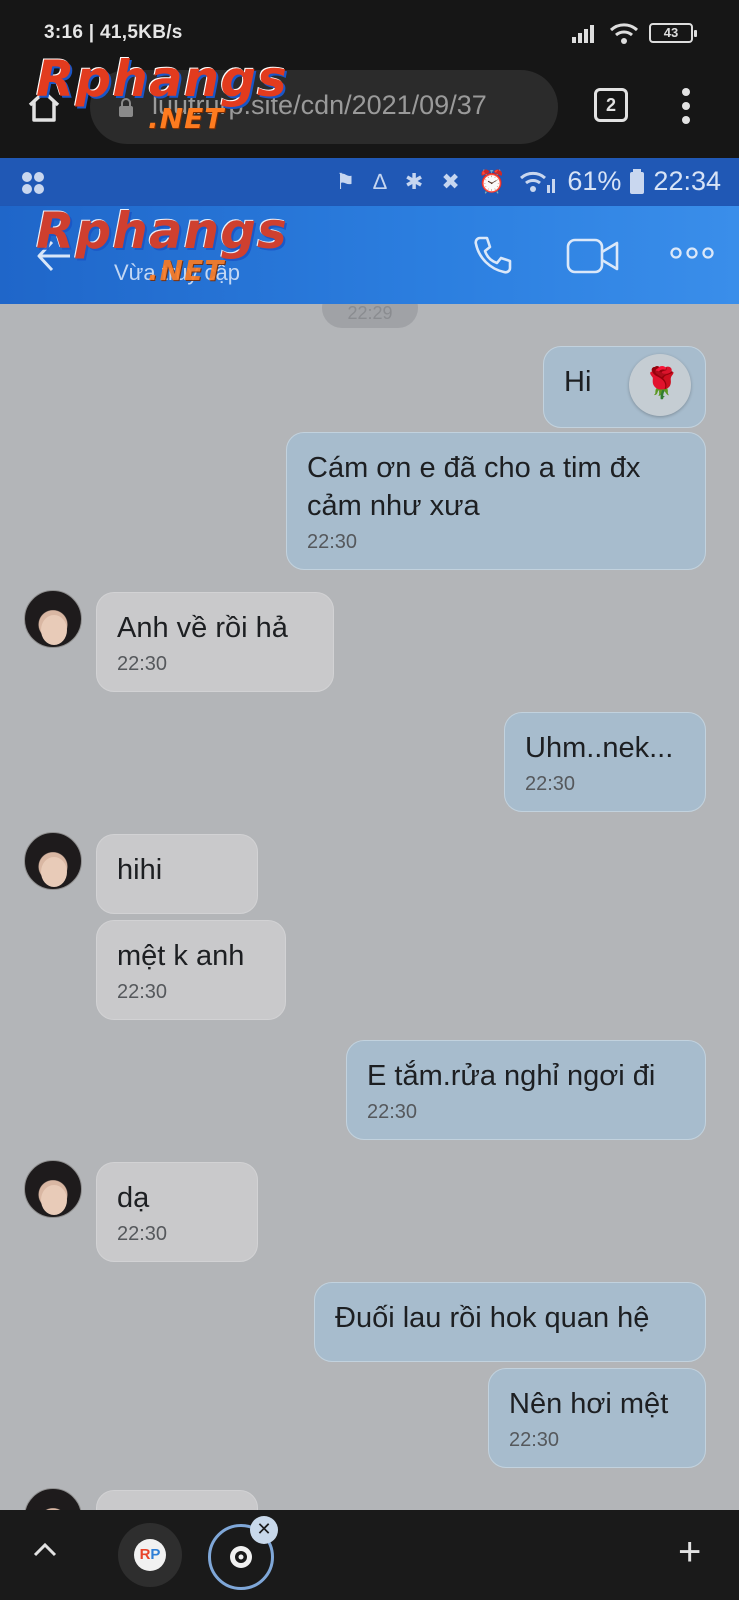 The image size is (739, 1600). What do you see at coordinates (589, 1404) in the screenshot?
I see `message-text: Nên hơi mệt` at bounding box center [589, 1404].